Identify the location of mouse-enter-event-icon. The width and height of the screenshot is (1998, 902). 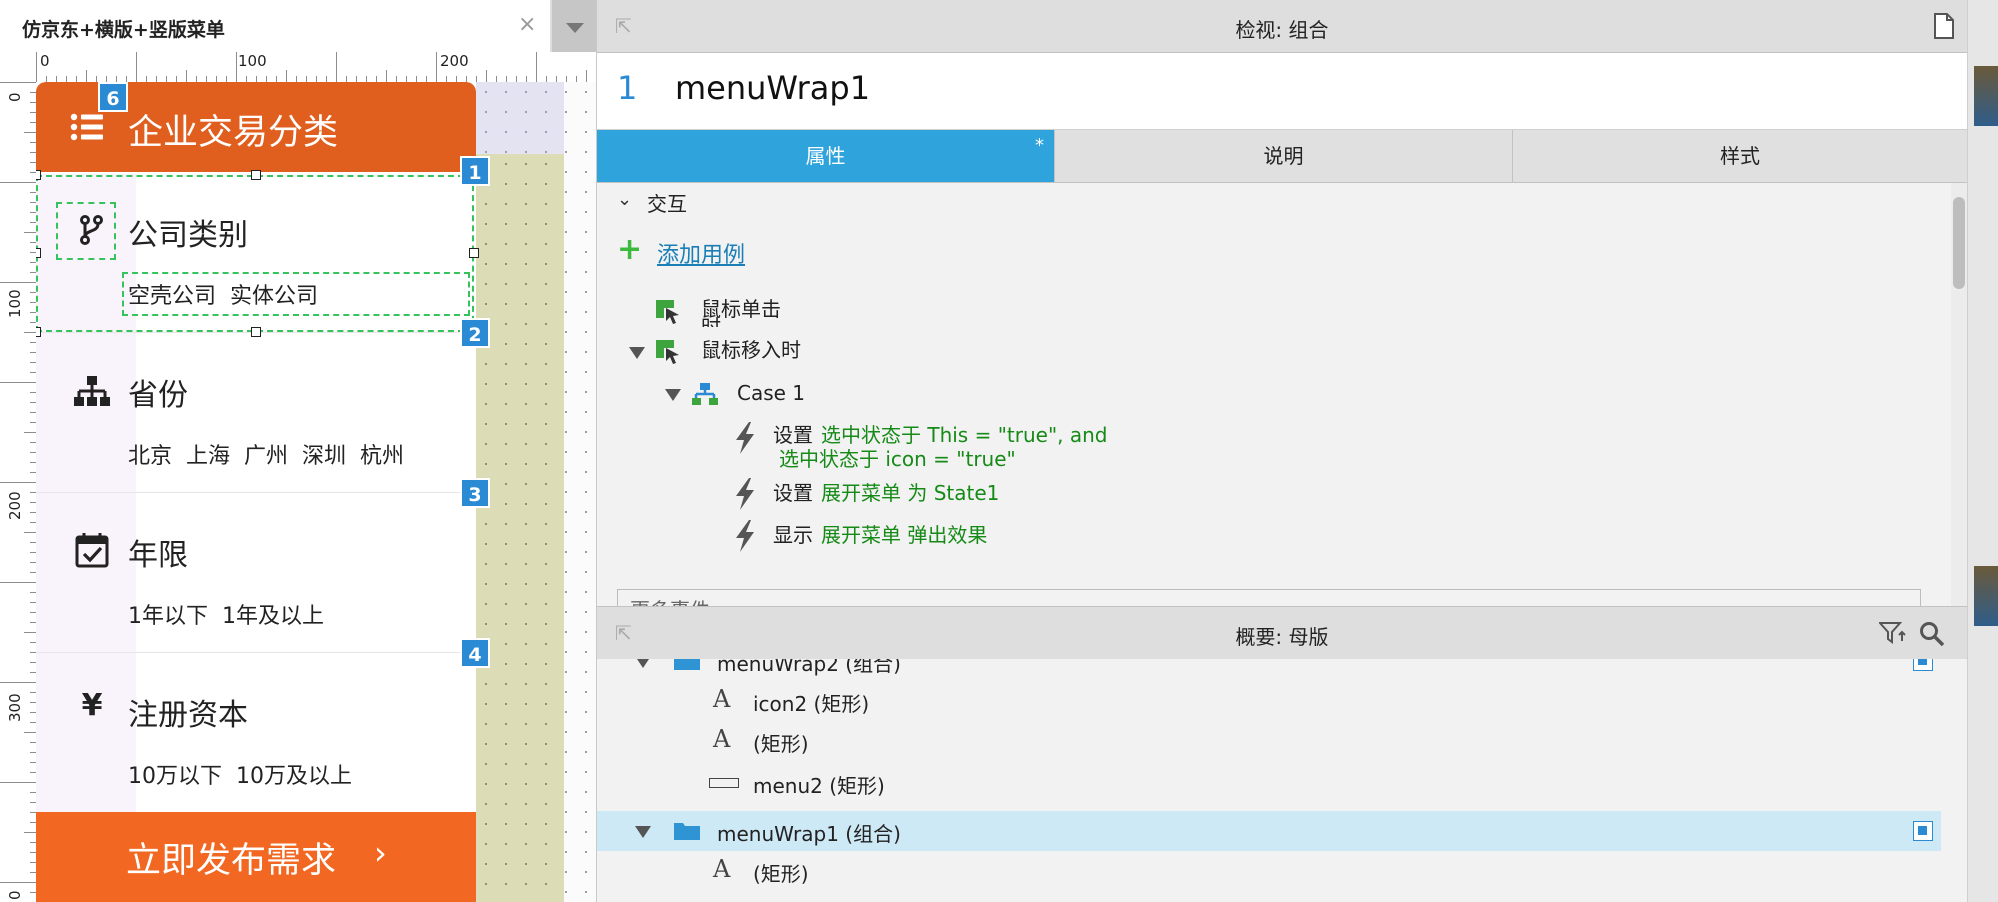
(667, 352).